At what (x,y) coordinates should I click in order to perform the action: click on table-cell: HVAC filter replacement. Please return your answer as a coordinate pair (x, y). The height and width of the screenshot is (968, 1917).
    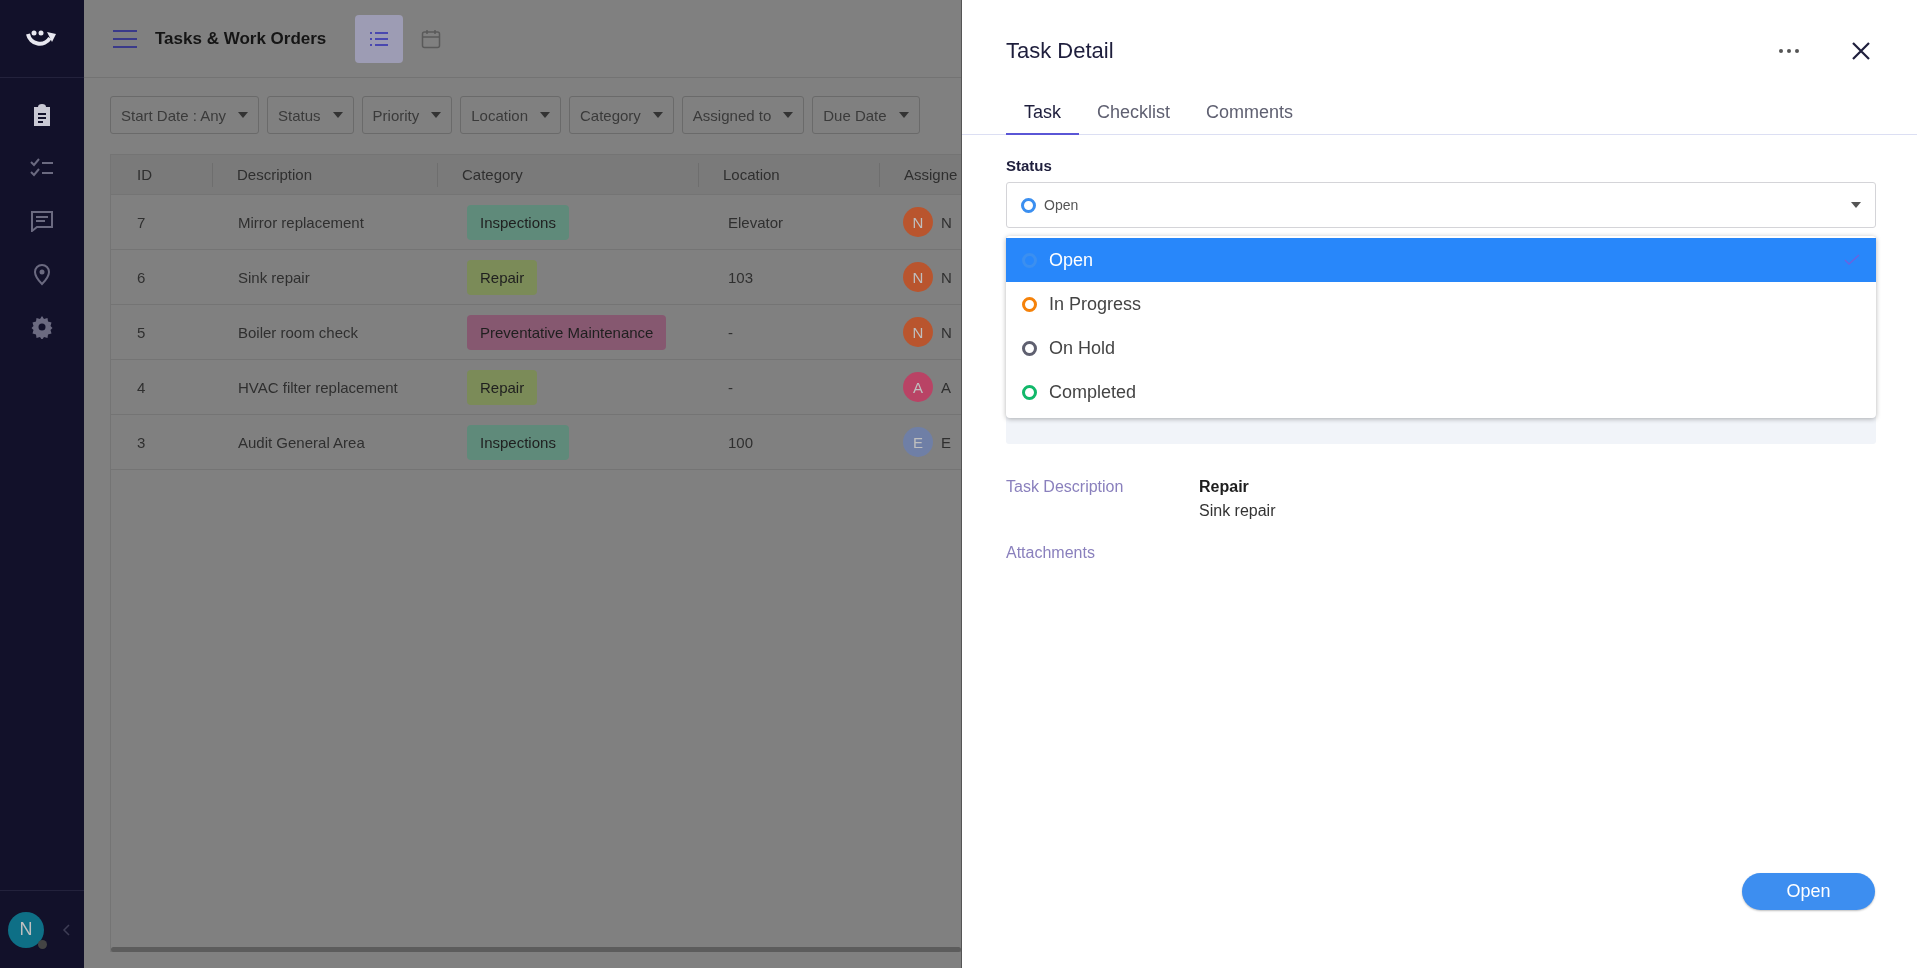
    Looking at the image, I should click on (318, 387).